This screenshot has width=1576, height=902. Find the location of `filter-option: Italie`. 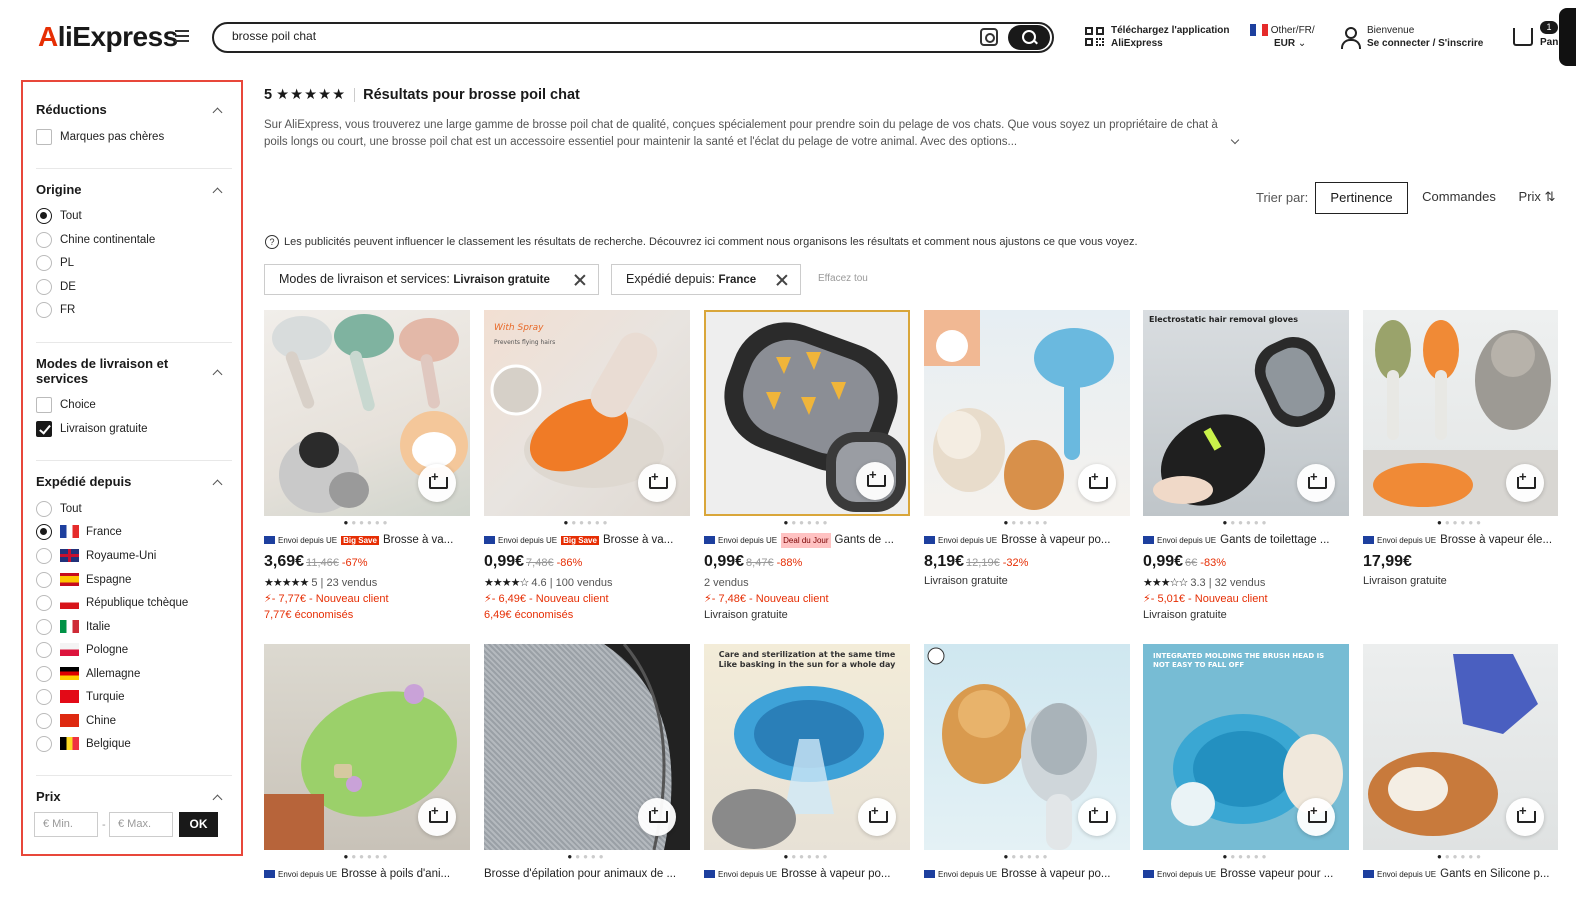

filter-option: Italie is located at coordinates (73, 627).